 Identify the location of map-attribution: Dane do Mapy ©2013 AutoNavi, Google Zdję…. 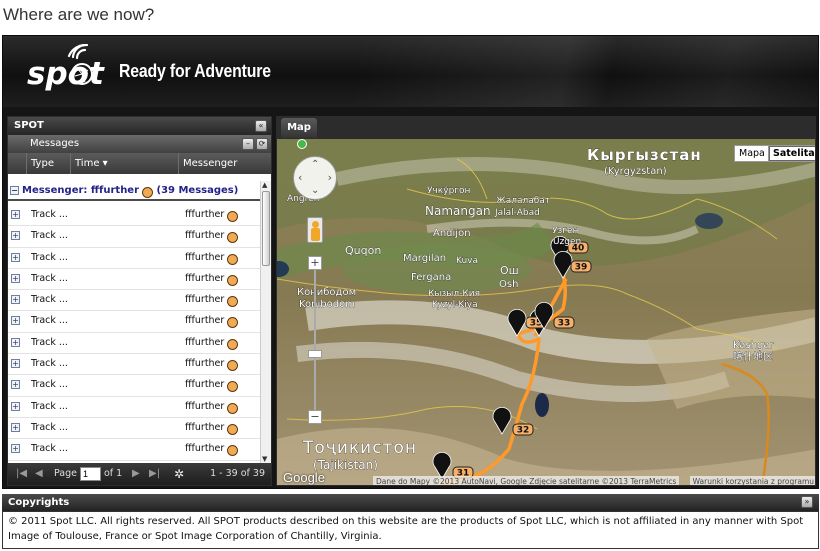
(526, 480).